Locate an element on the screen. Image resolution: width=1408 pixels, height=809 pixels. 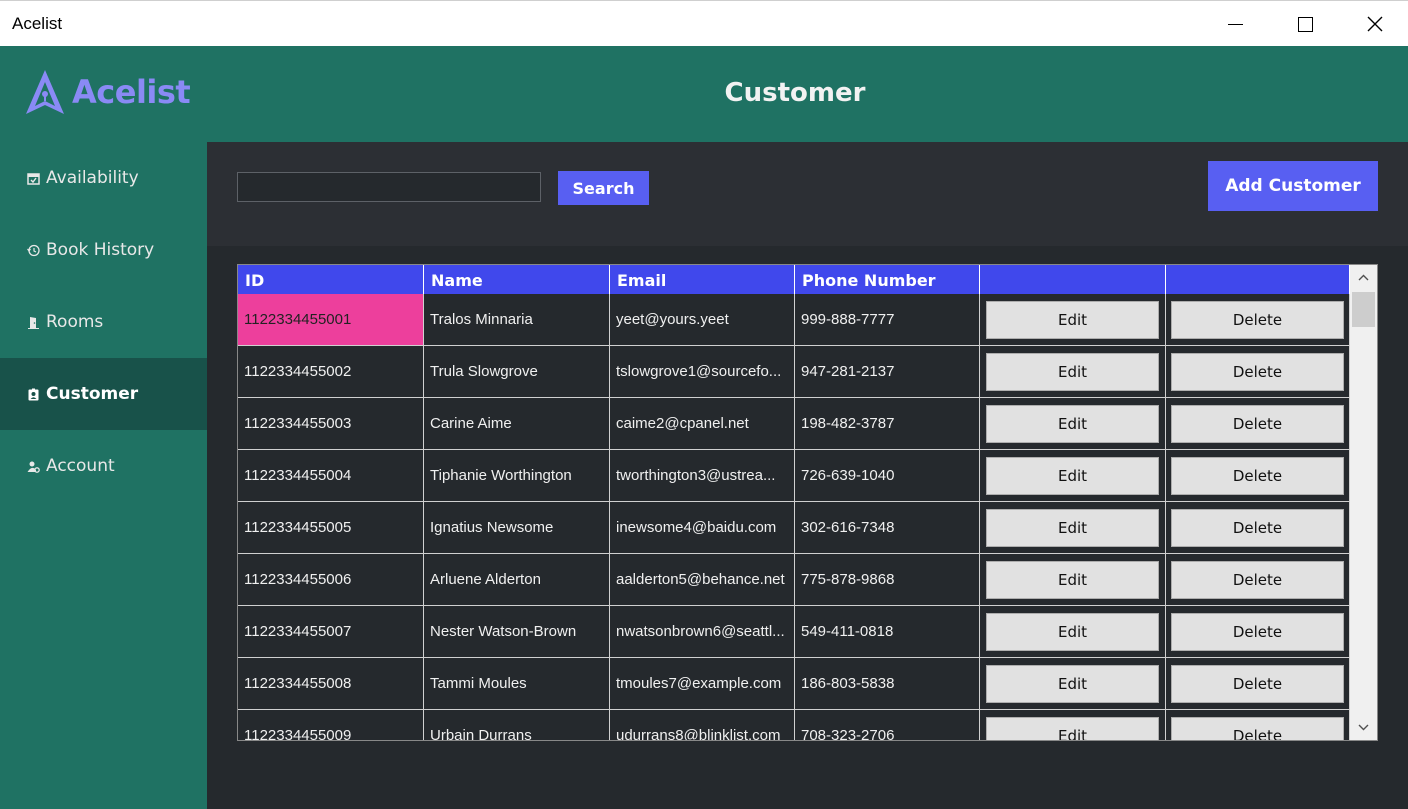
app-logo: Acelist is located at coordinates (107, 92).